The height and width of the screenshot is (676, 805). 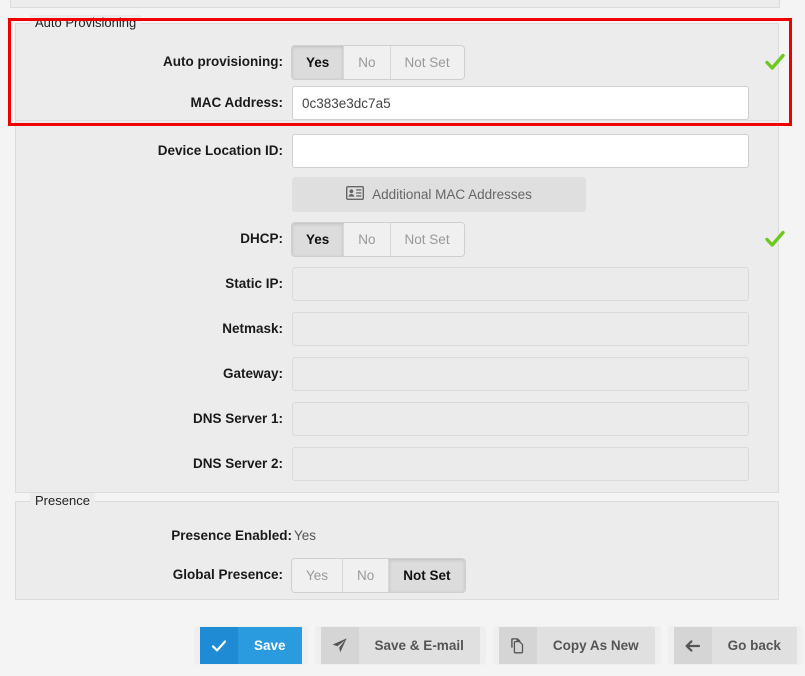 I want to click on row-additional-mac: Additional MAC Addresses, so click(x=397, y=194).